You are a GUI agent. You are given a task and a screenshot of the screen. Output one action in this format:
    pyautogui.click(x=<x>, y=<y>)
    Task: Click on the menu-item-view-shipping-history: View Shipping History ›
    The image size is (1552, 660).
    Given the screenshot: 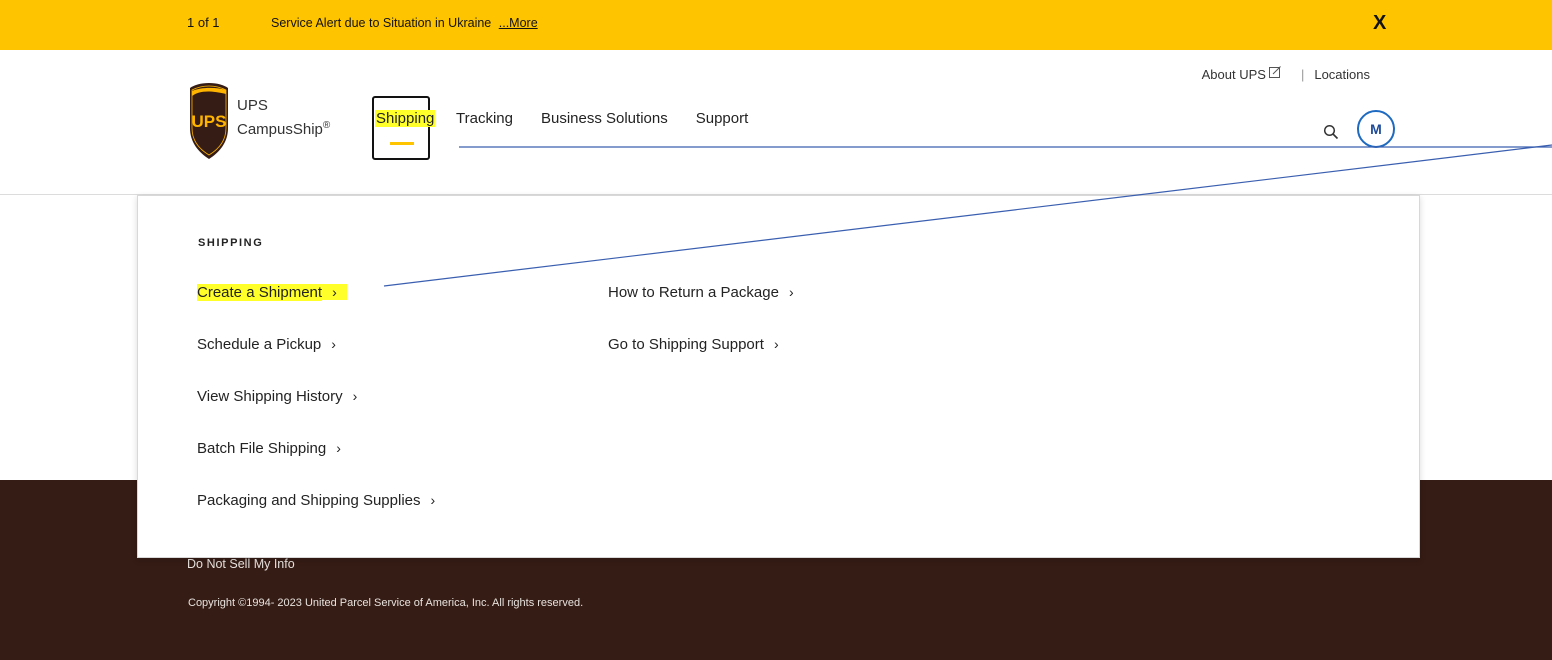 What is the action you would take?
    pyautogui.click(x=316, y=414)
    